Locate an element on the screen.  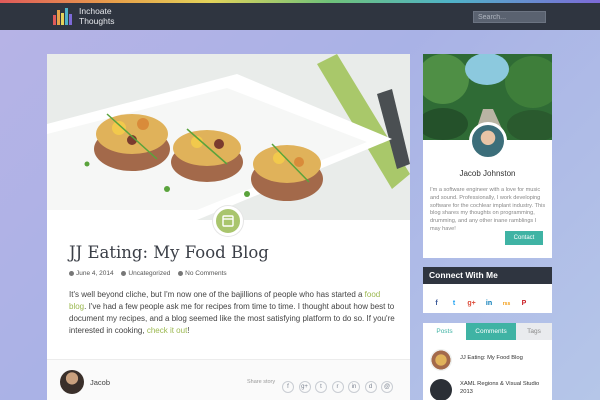
email-share-icon: @ is located at coordinates (387, 387).